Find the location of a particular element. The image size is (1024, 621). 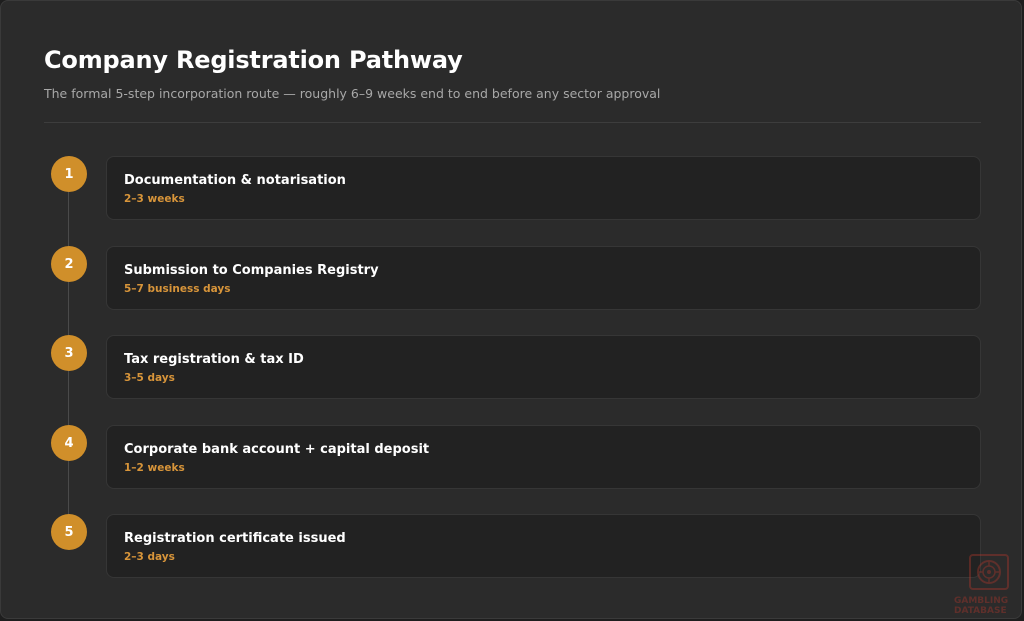

step-3: 3 Tax registration & tax ID 3–5 days is located at coordinates (512, 367).